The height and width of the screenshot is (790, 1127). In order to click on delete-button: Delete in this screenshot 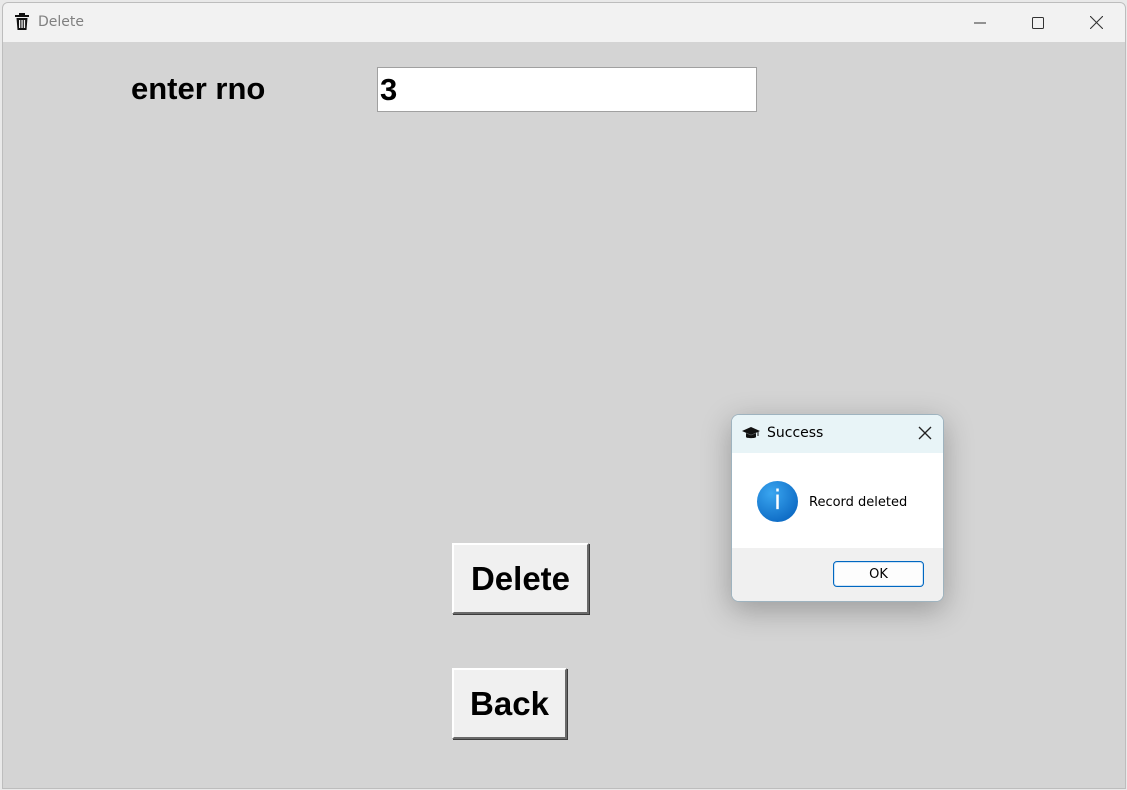, I will do `click(520, 578)`.